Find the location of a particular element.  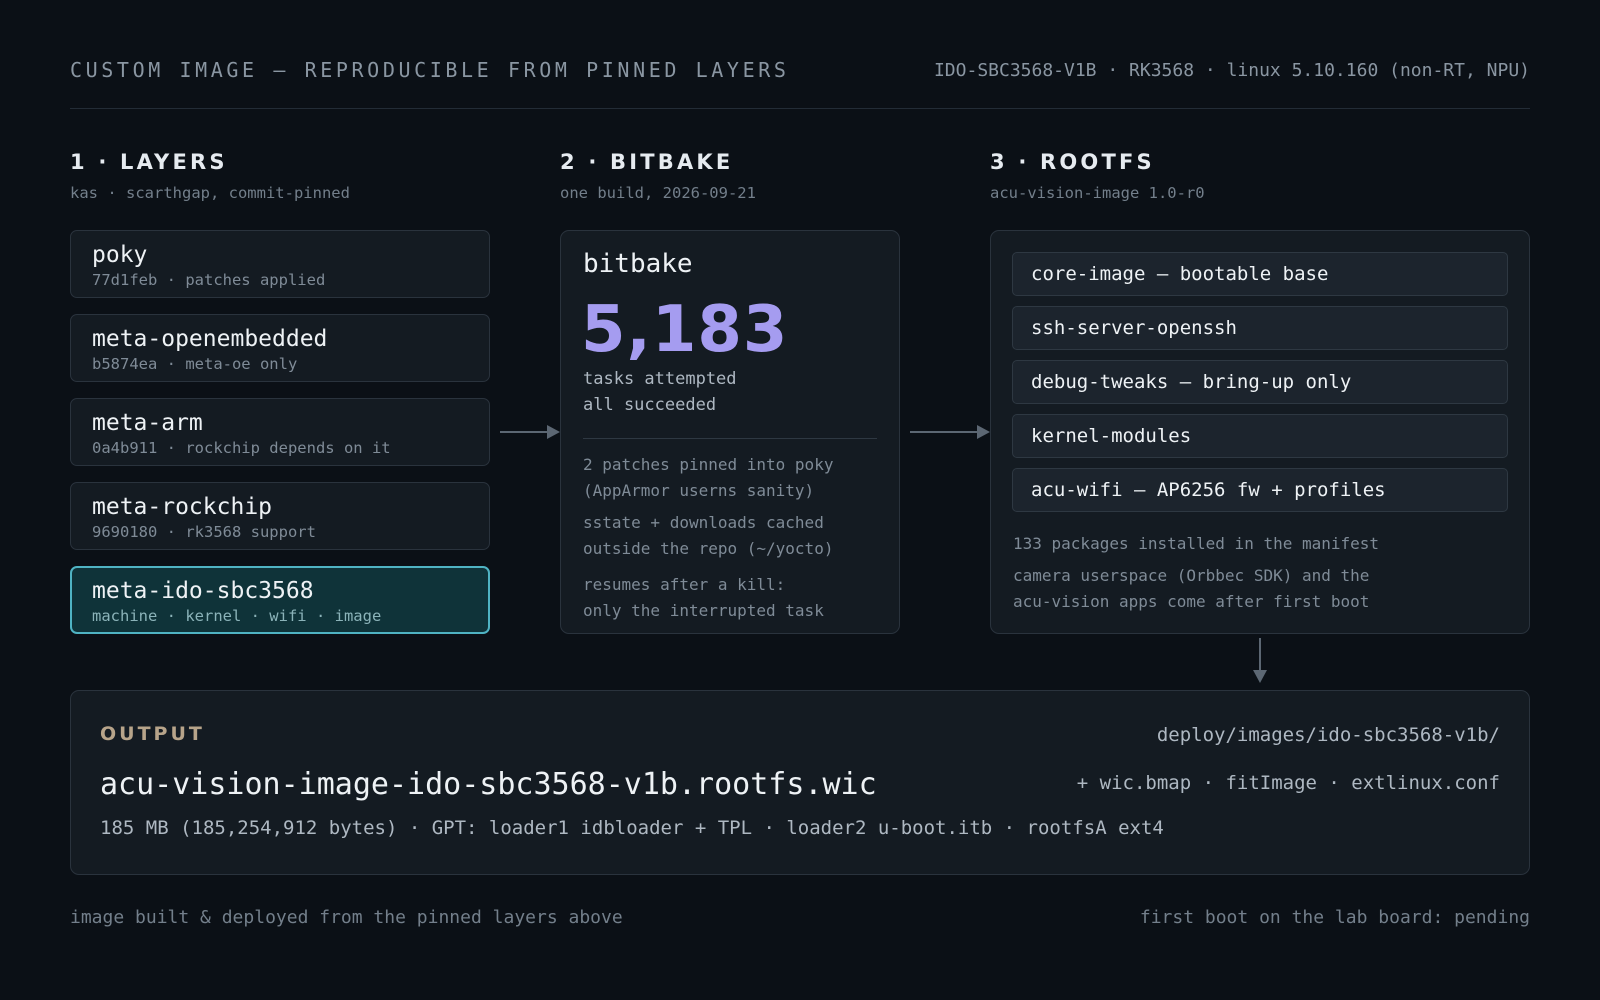

bitbake-subtitle: one build, 2026-09-21 is located at coordinates (658, 193).